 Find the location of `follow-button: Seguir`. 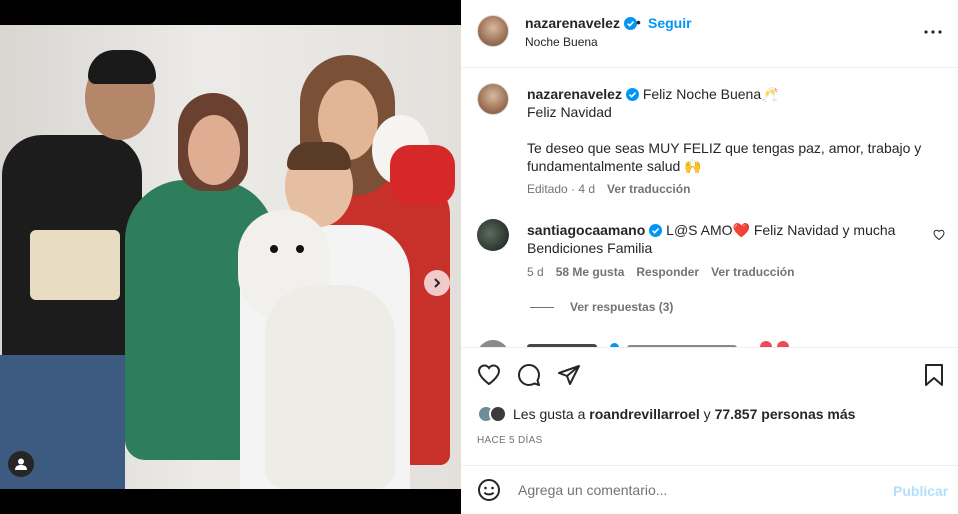

follow-button: Seguir is located at coordinates (670, 23).